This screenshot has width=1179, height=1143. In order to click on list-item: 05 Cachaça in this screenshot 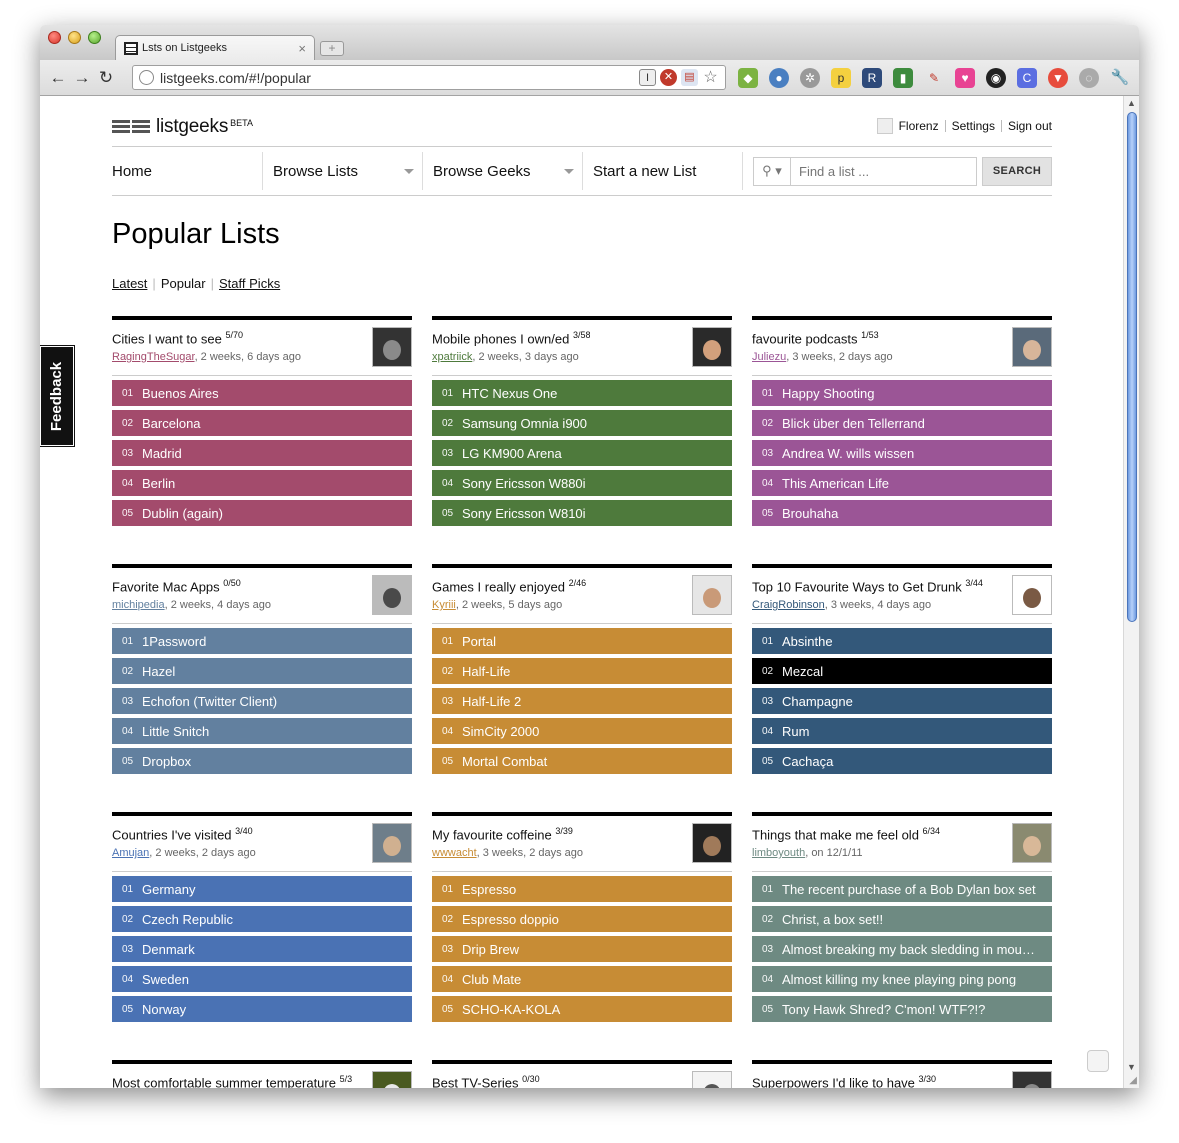, I will do `click(902, 761)`.